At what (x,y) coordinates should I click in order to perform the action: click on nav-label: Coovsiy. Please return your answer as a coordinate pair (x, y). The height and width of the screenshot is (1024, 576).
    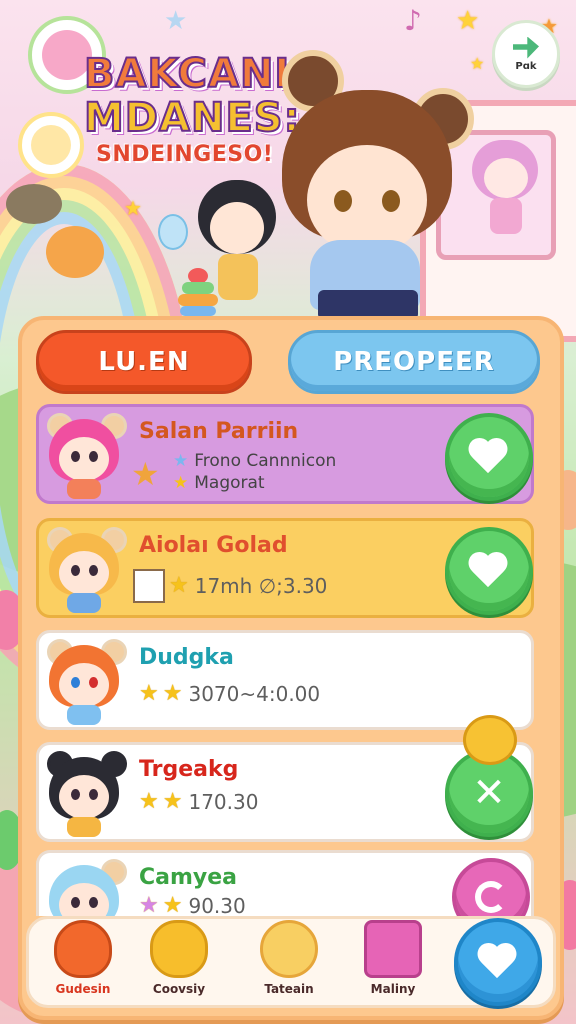
    Looking at the image, I should click on (179, 989).